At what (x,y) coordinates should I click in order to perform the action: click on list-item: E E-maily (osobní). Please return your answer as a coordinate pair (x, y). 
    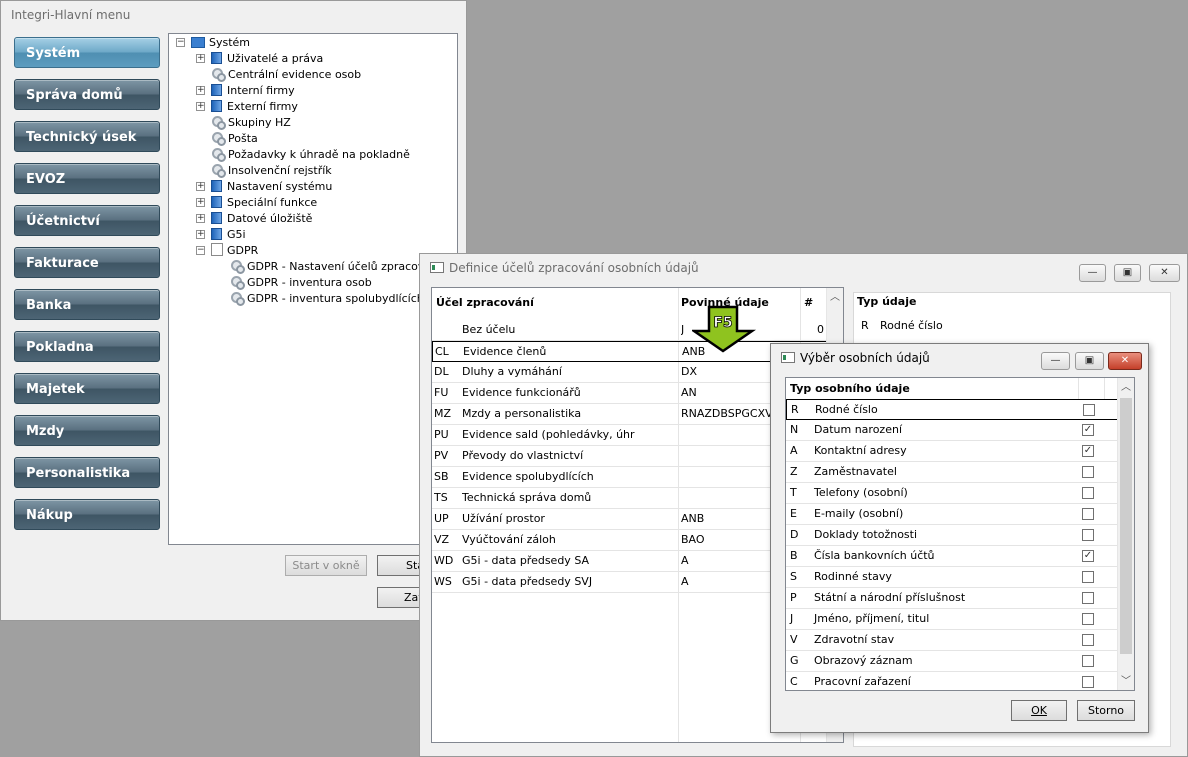
    Looking at the image, I should click on (952, 514).